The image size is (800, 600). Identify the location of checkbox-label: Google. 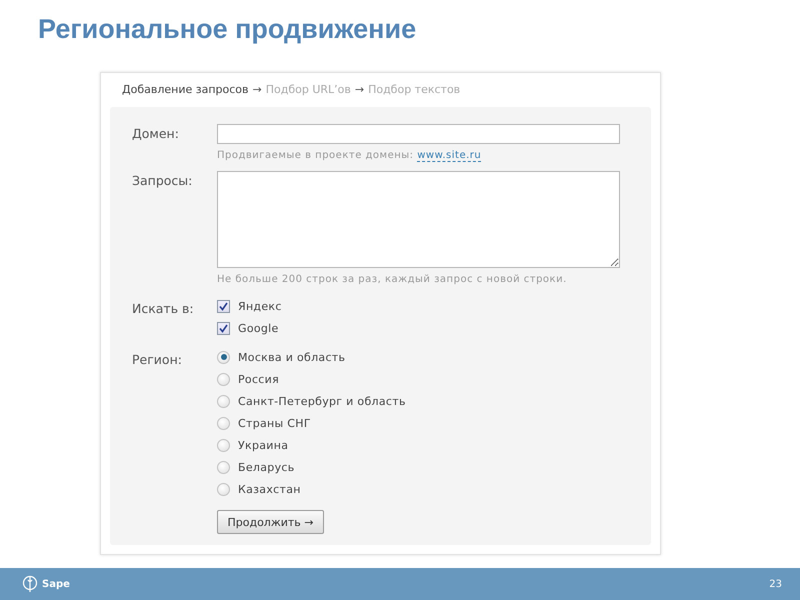
(258, 328).